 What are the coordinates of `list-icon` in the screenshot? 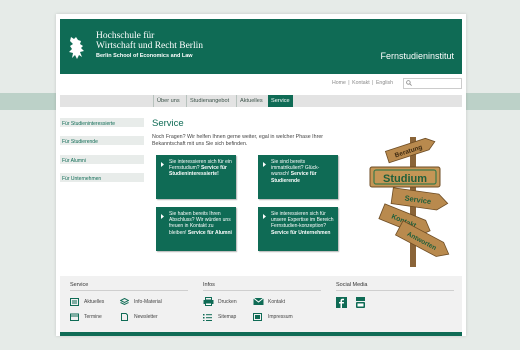 It's located at (207, 317).